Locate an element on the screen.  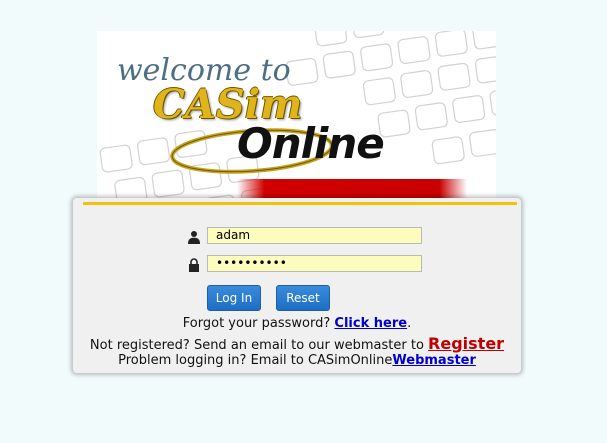
reset-button: Reset is located at coordinates (303, 298).